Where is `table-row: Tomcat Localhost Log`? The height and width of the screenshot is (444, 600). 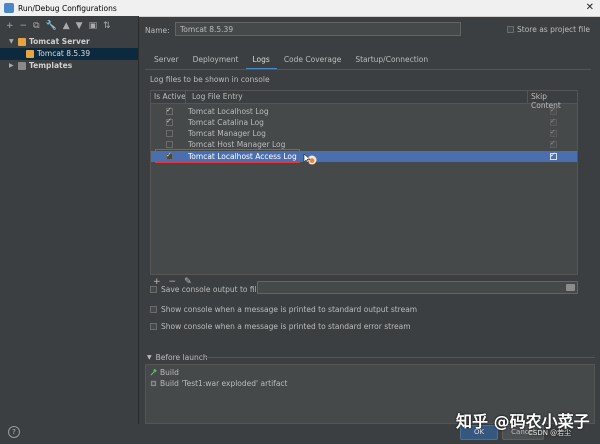 table-row: Tomcat Localhost Log is located at coordinates (364, 111).